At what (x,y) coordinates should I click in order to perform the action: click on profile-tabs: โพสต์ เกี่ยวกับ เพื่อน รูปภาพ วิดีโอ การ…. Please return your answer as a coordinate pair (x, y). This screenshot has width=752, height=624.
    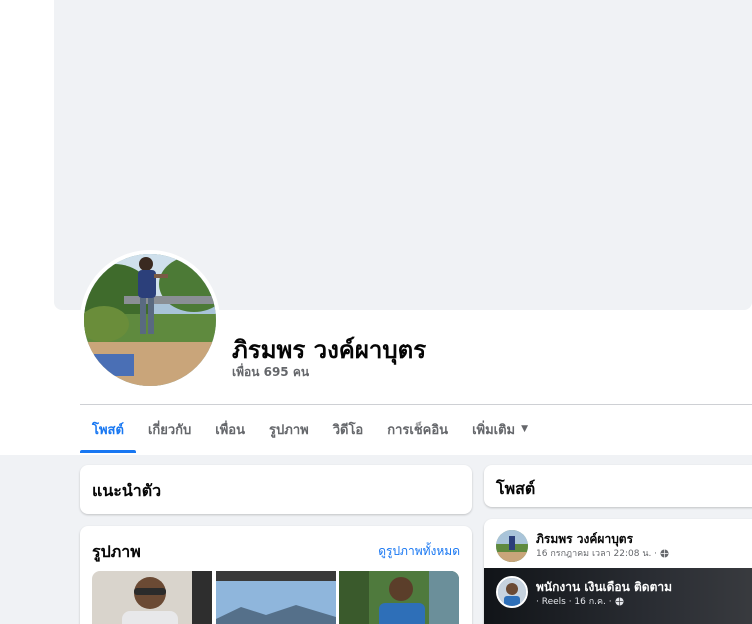
    Looking at the image, I should click on (310, 429).